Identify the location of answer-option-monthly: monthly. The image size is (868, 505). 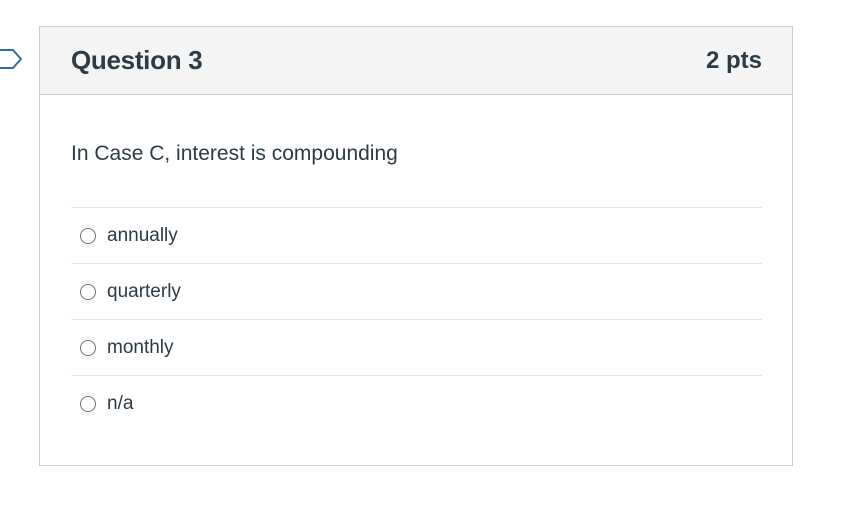
(416, 348).